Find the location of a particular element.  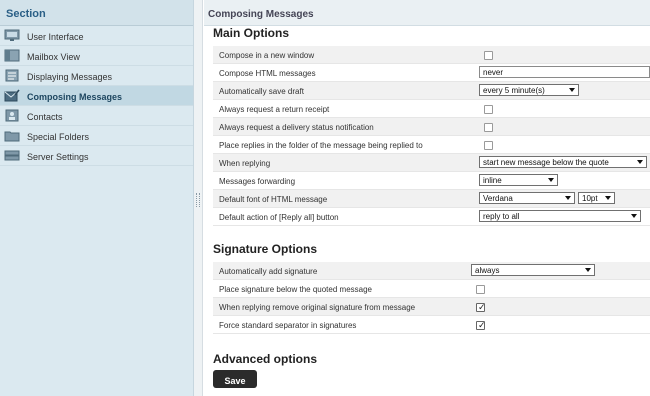

default-font-select: Verdana is located at coordinates (527, 198).